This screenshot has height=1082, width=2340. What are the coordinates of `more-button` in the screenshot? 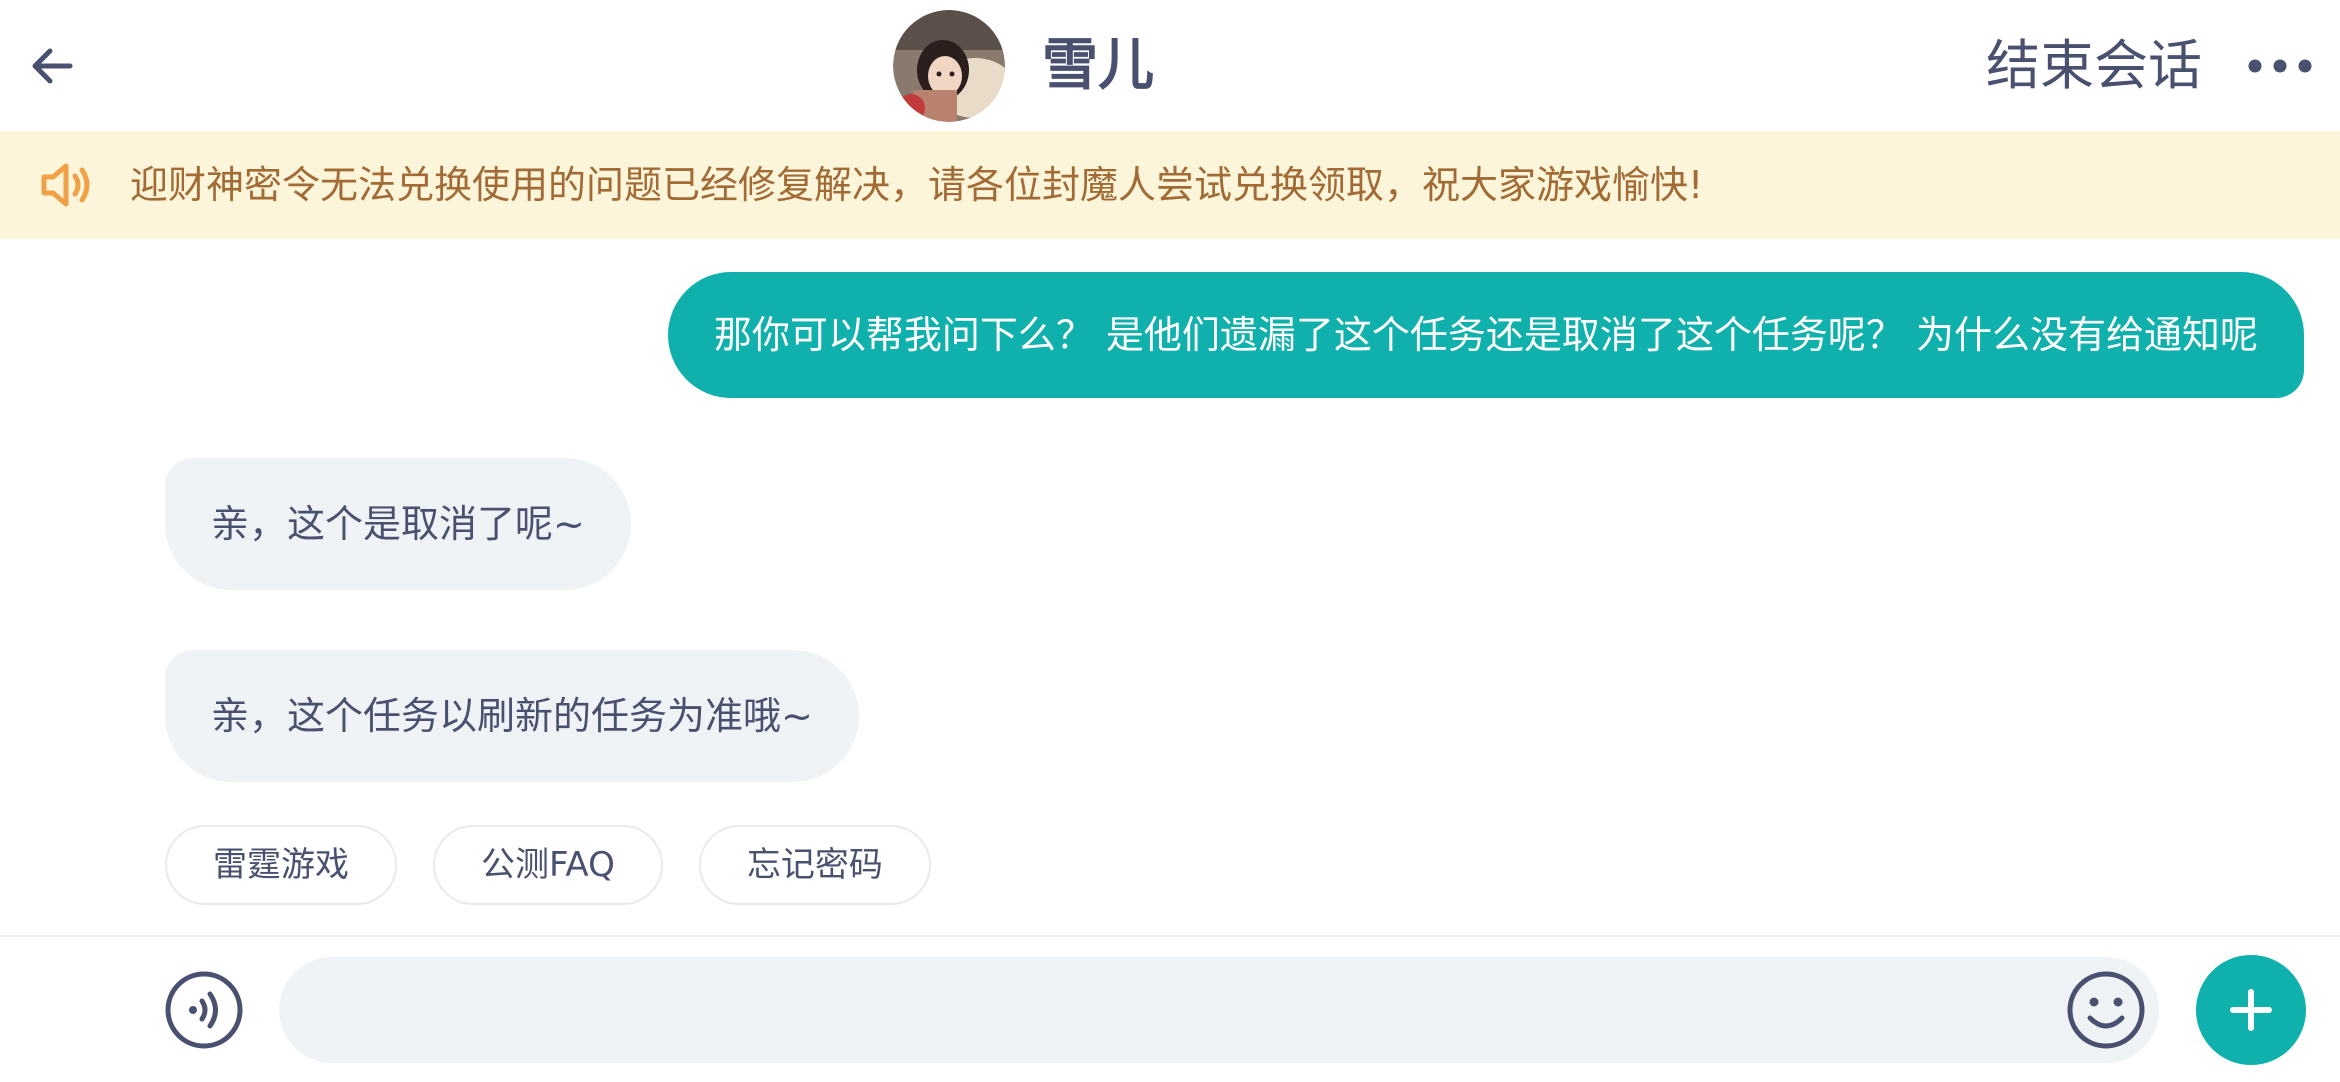 It's located at (2280, 66).